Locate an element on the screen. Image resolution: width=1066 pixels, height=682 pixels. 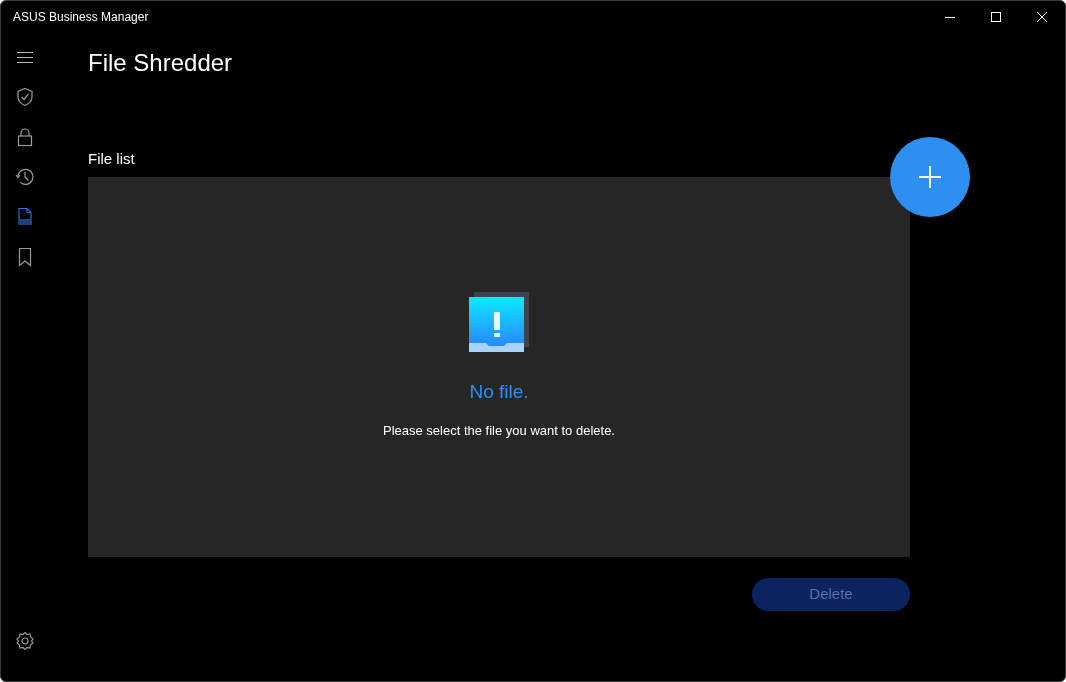
warning-file-drawing is located at coordinates (499, 322).